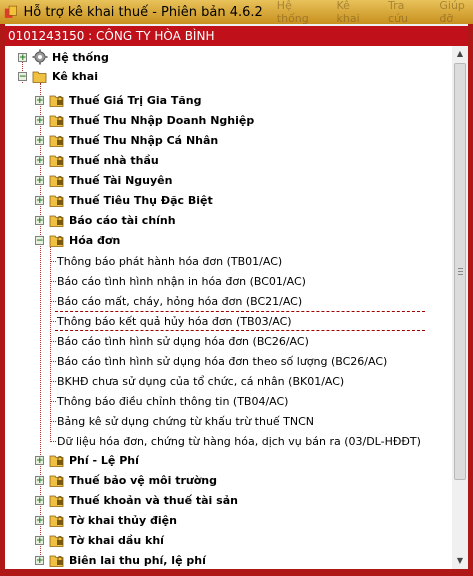 This screenshot has height=576, width=473. I want to click on tree-node-label: Thuế nhà thầu, so click(114, 160).